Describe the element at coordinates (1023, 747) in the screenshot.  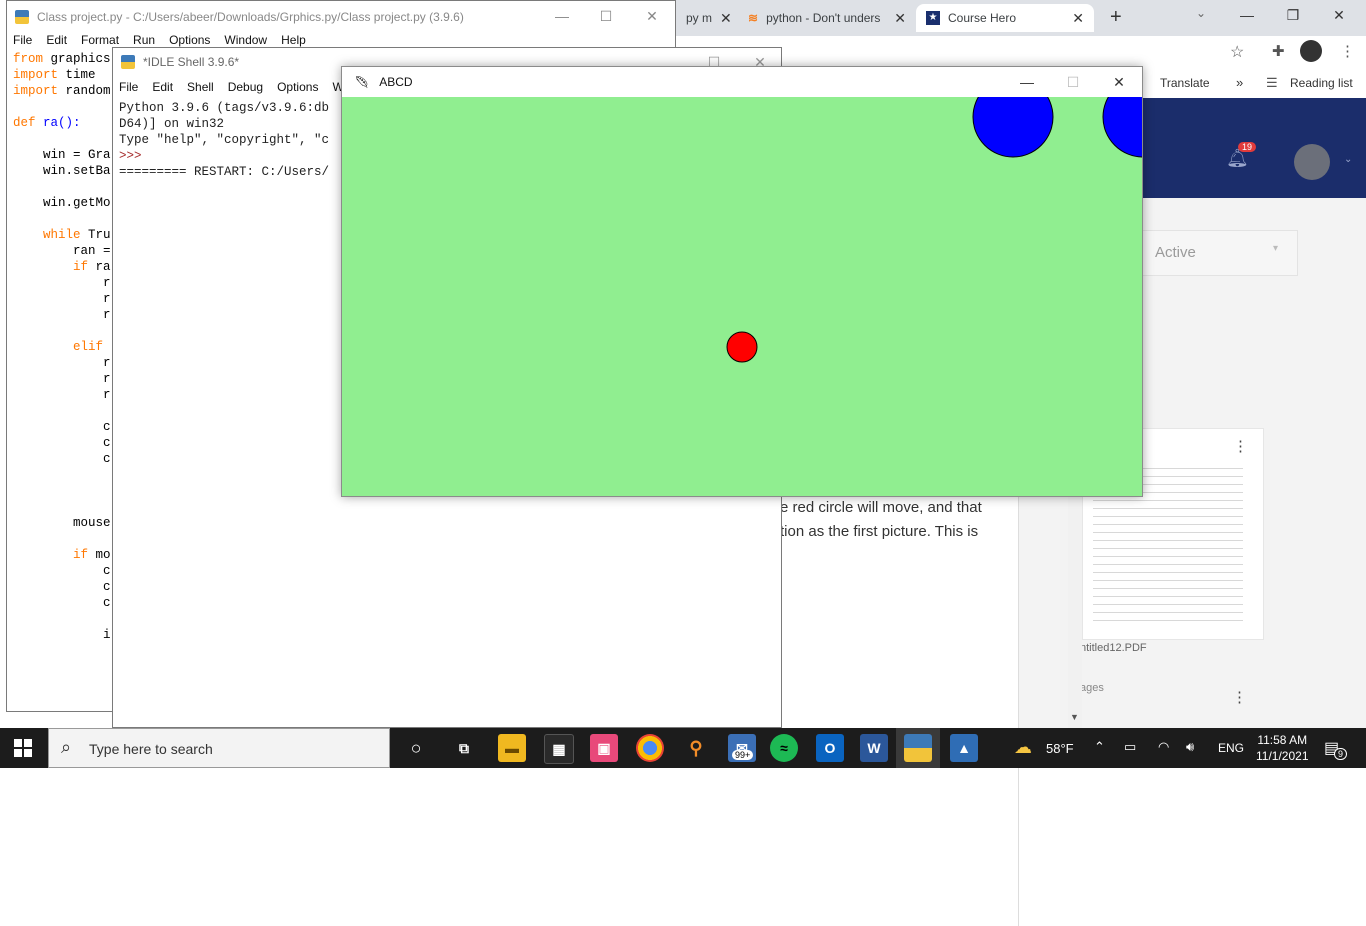
I see `weather-icon: ☁` at that location.